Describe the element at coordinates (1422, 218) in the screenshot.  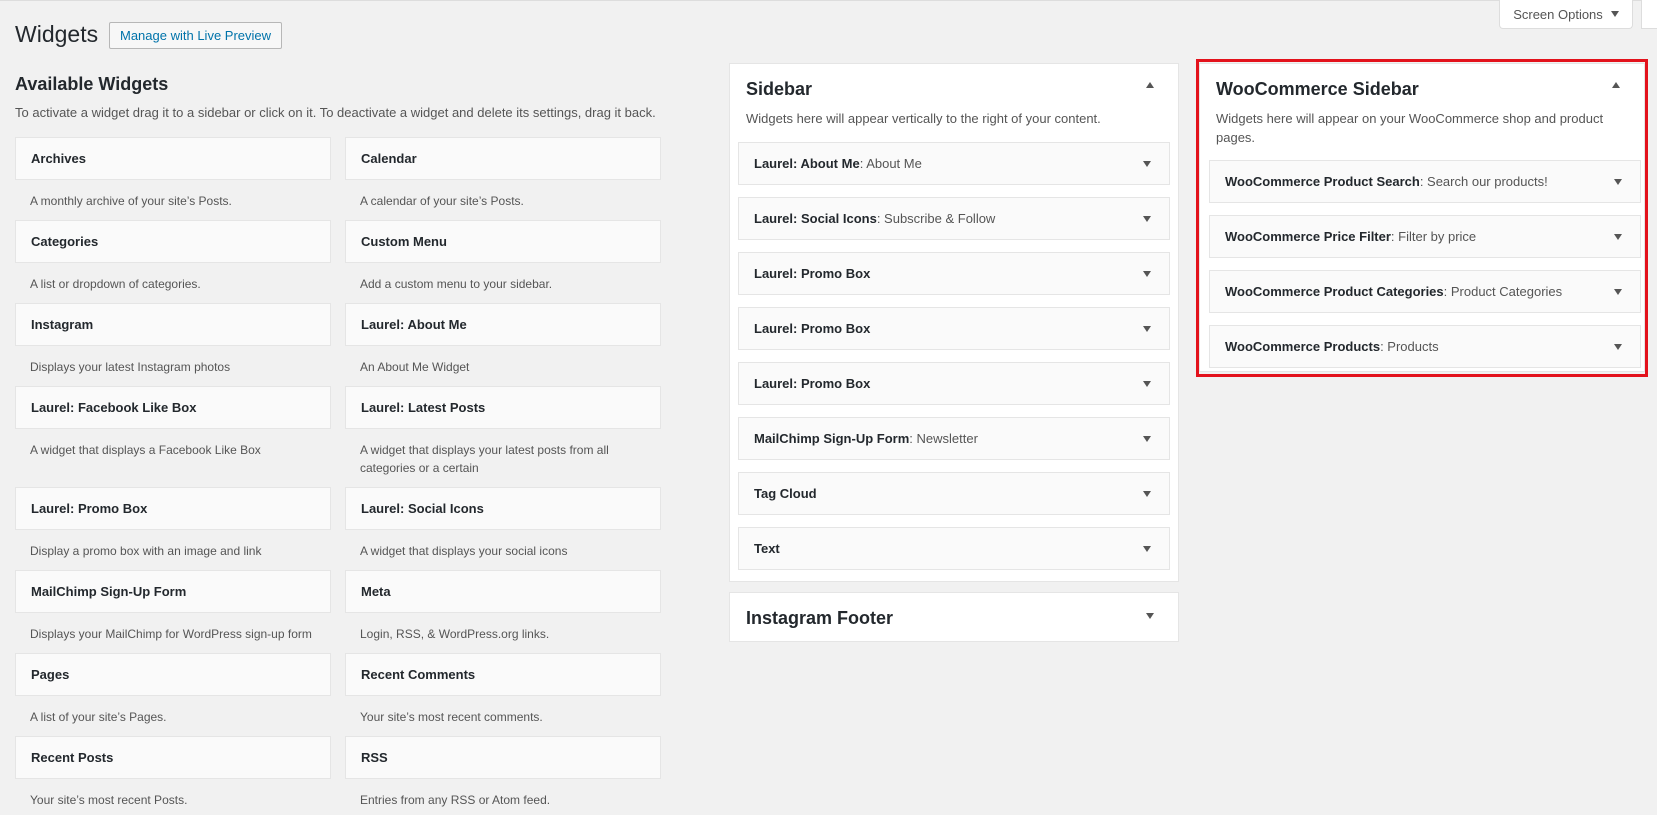
I see `highlight-box` at that location.